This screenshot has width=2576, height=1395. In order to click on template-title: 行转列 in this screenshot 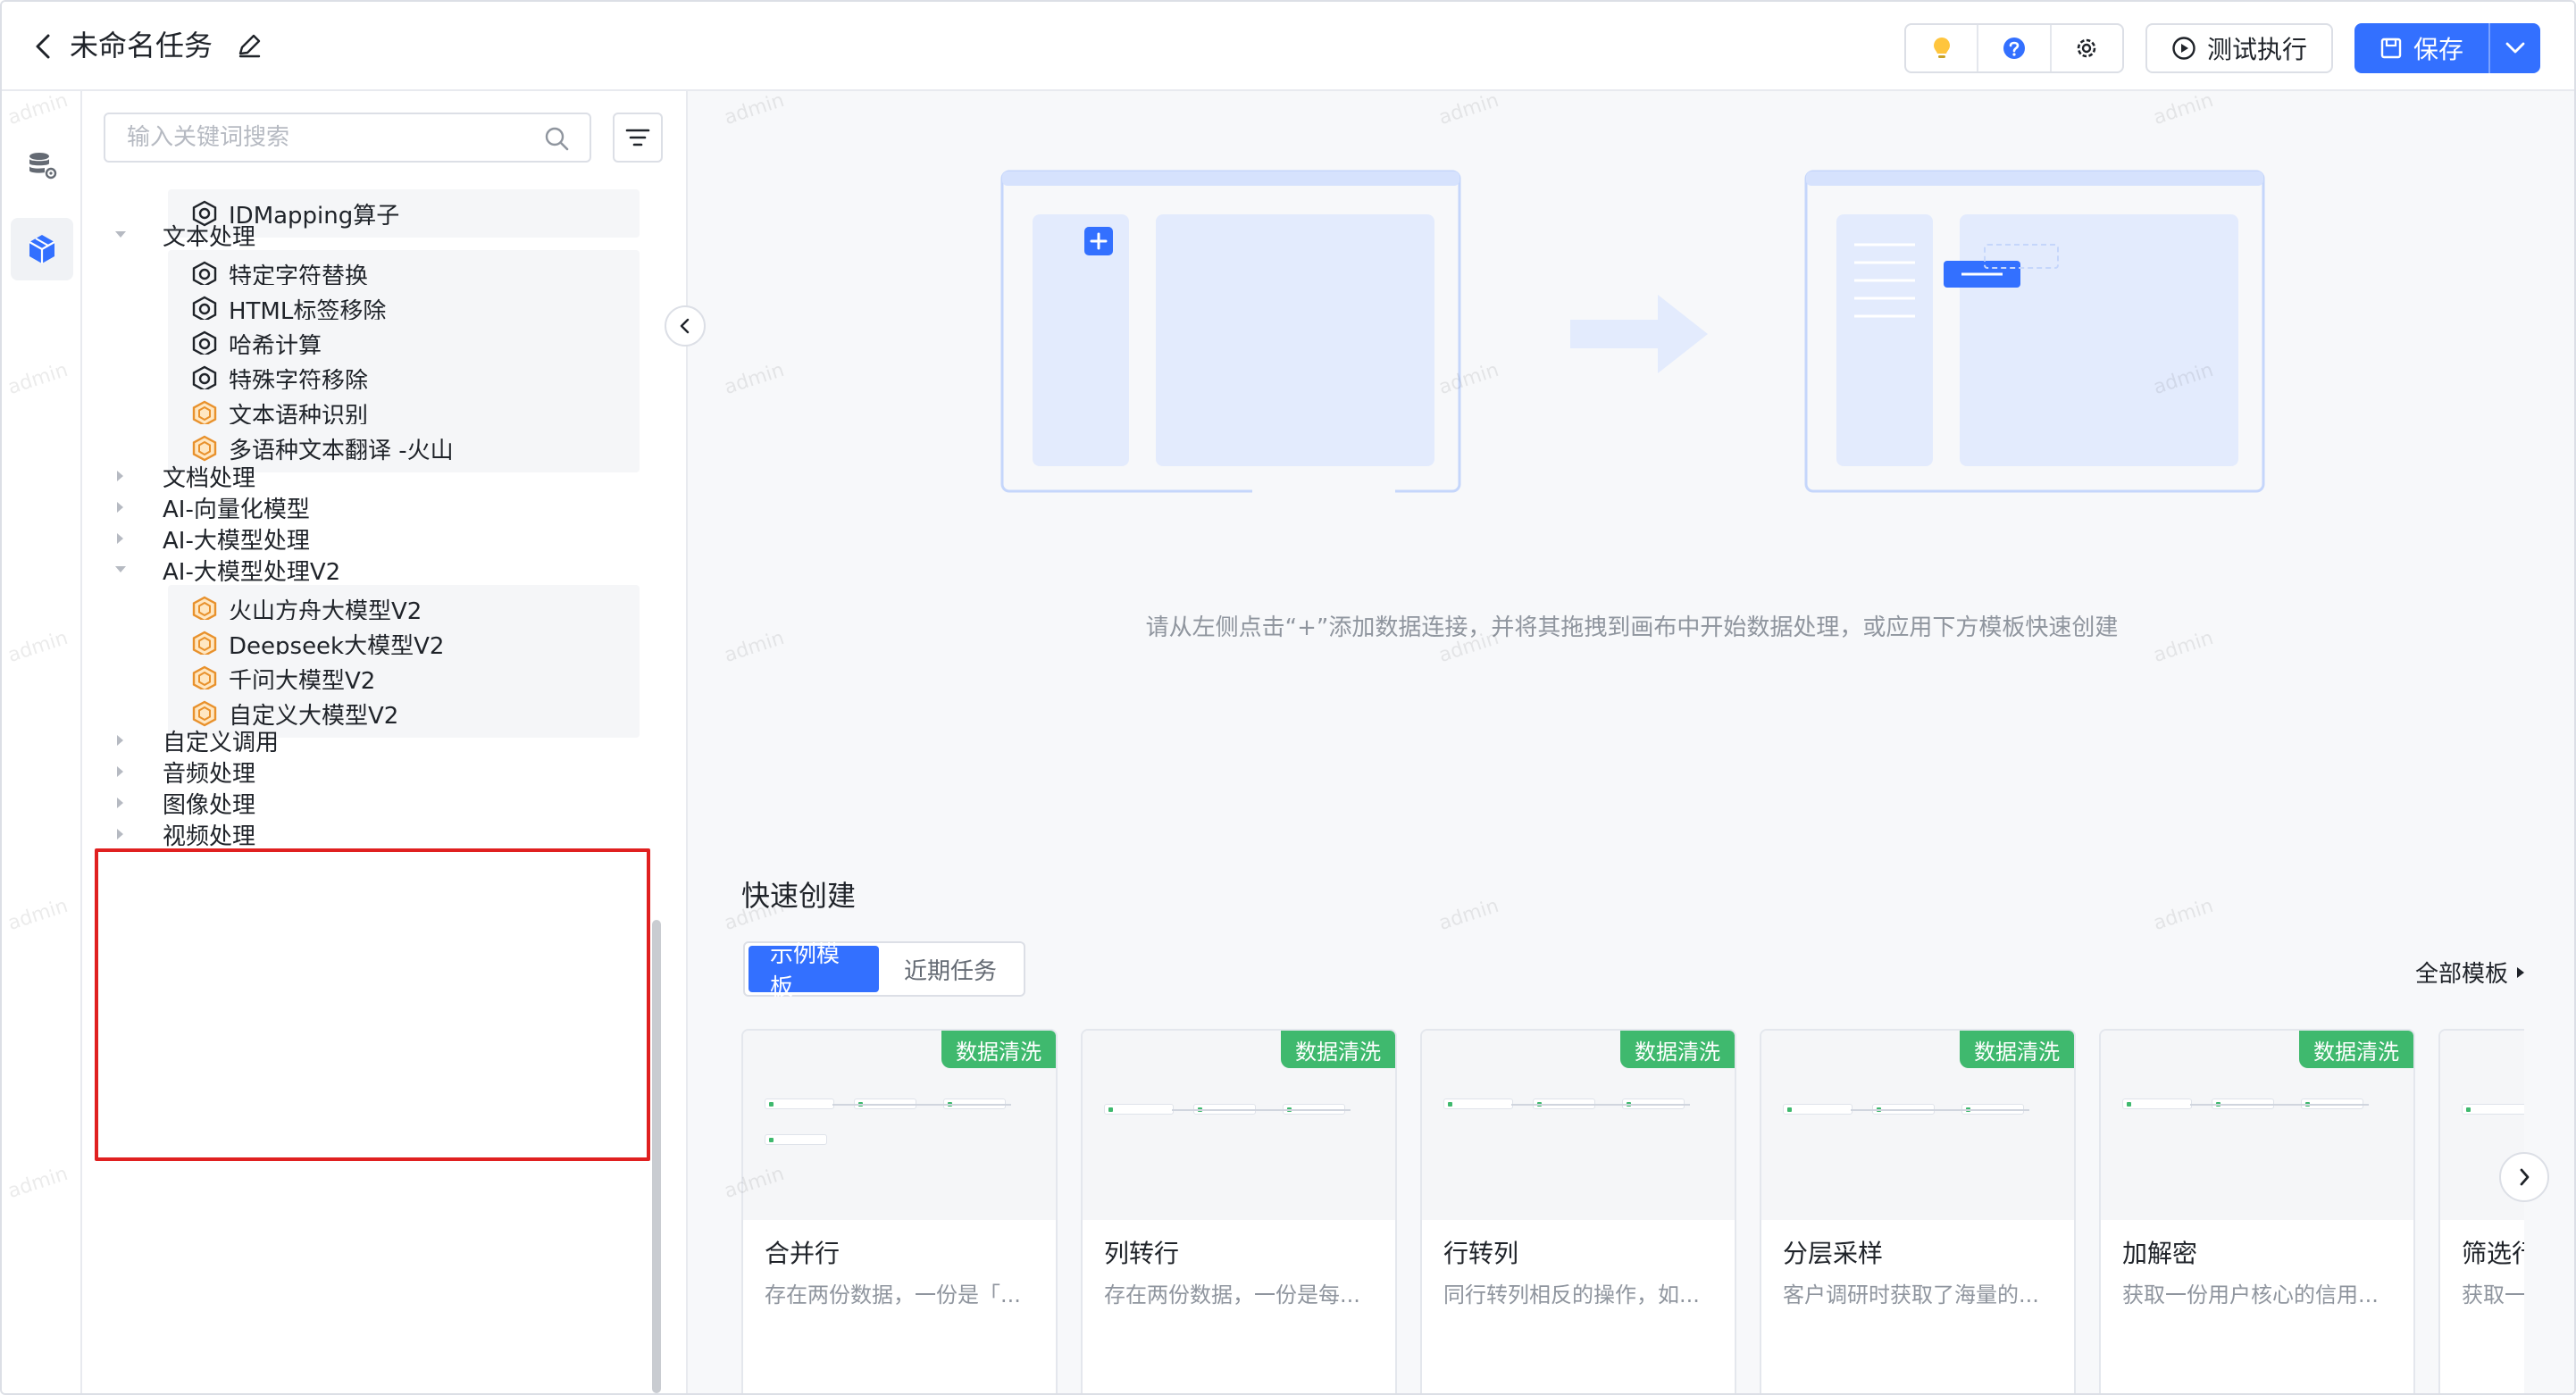, I will do `click(1481, 1253)`.